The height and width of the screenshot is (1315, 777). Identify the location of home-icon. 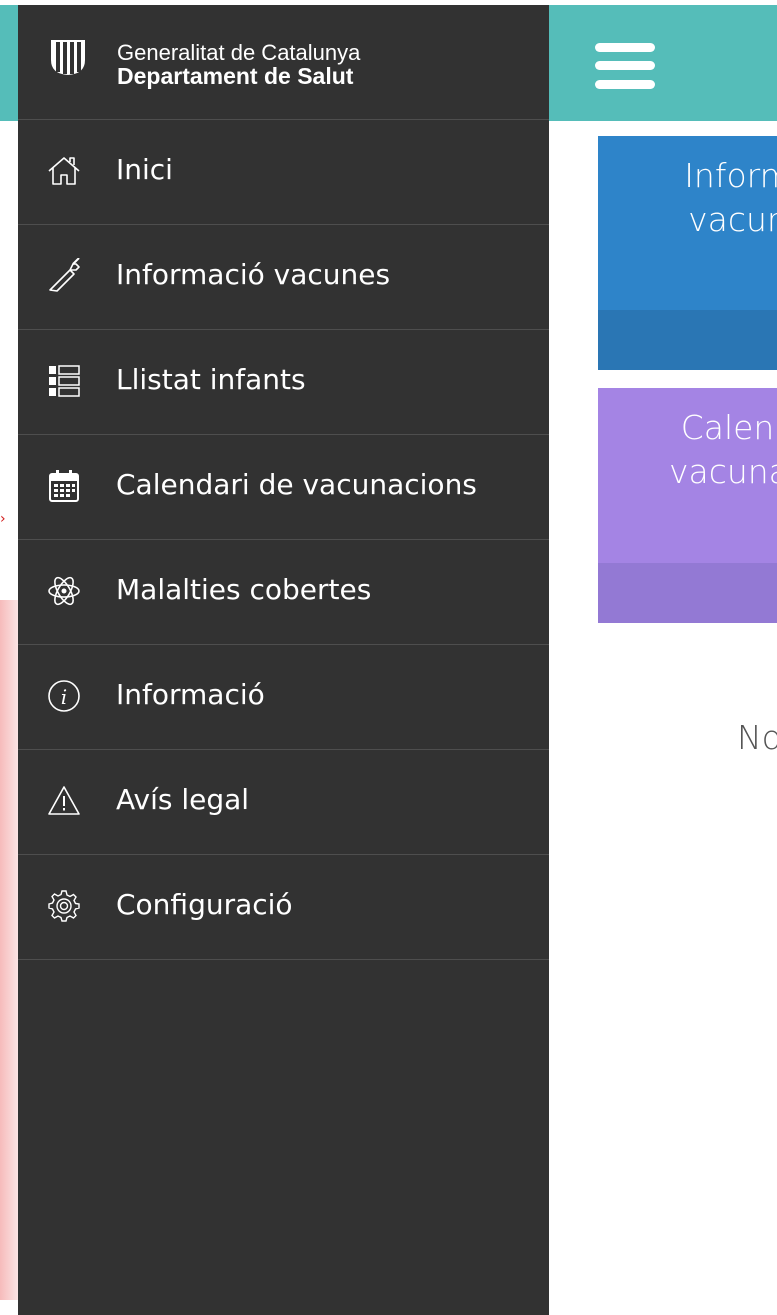
(64, 171).